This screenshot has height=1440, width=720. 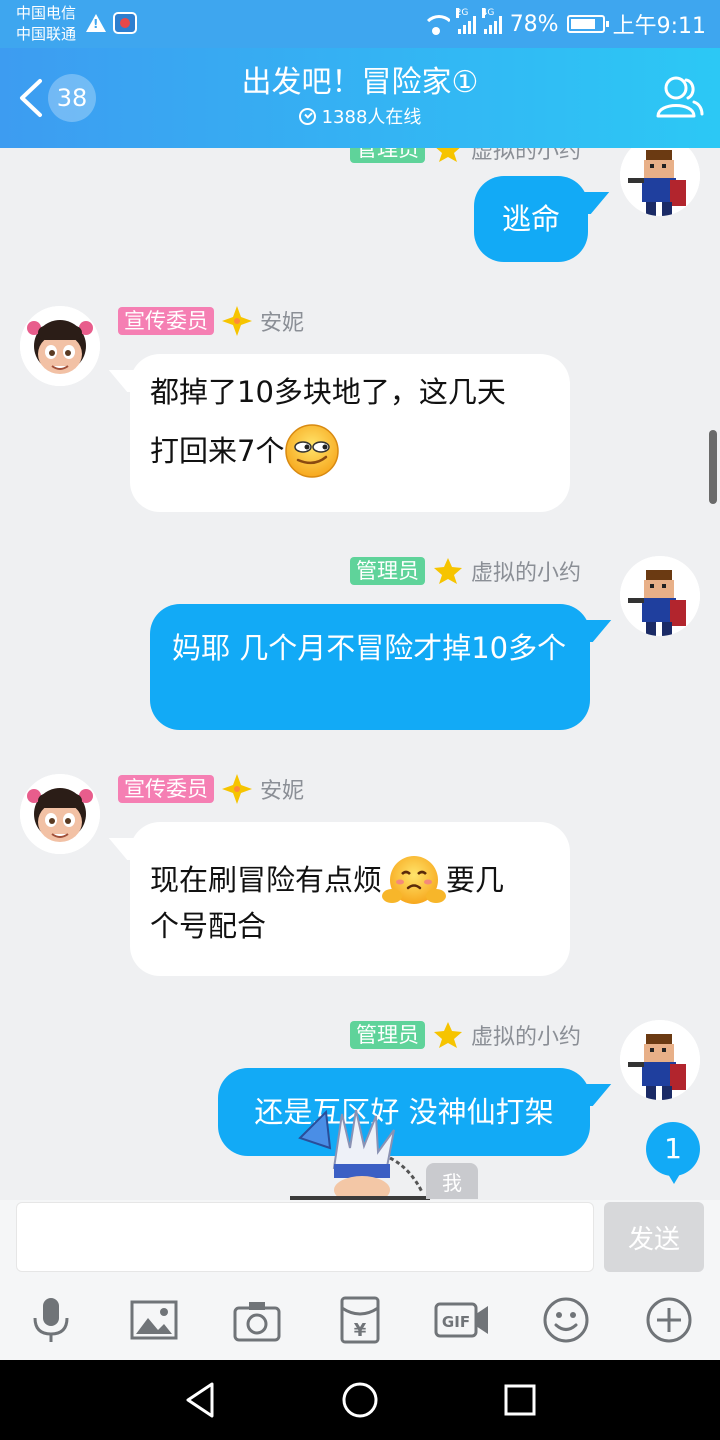 I want to click on message-text-line: 要几, so click(x=475, y=880).